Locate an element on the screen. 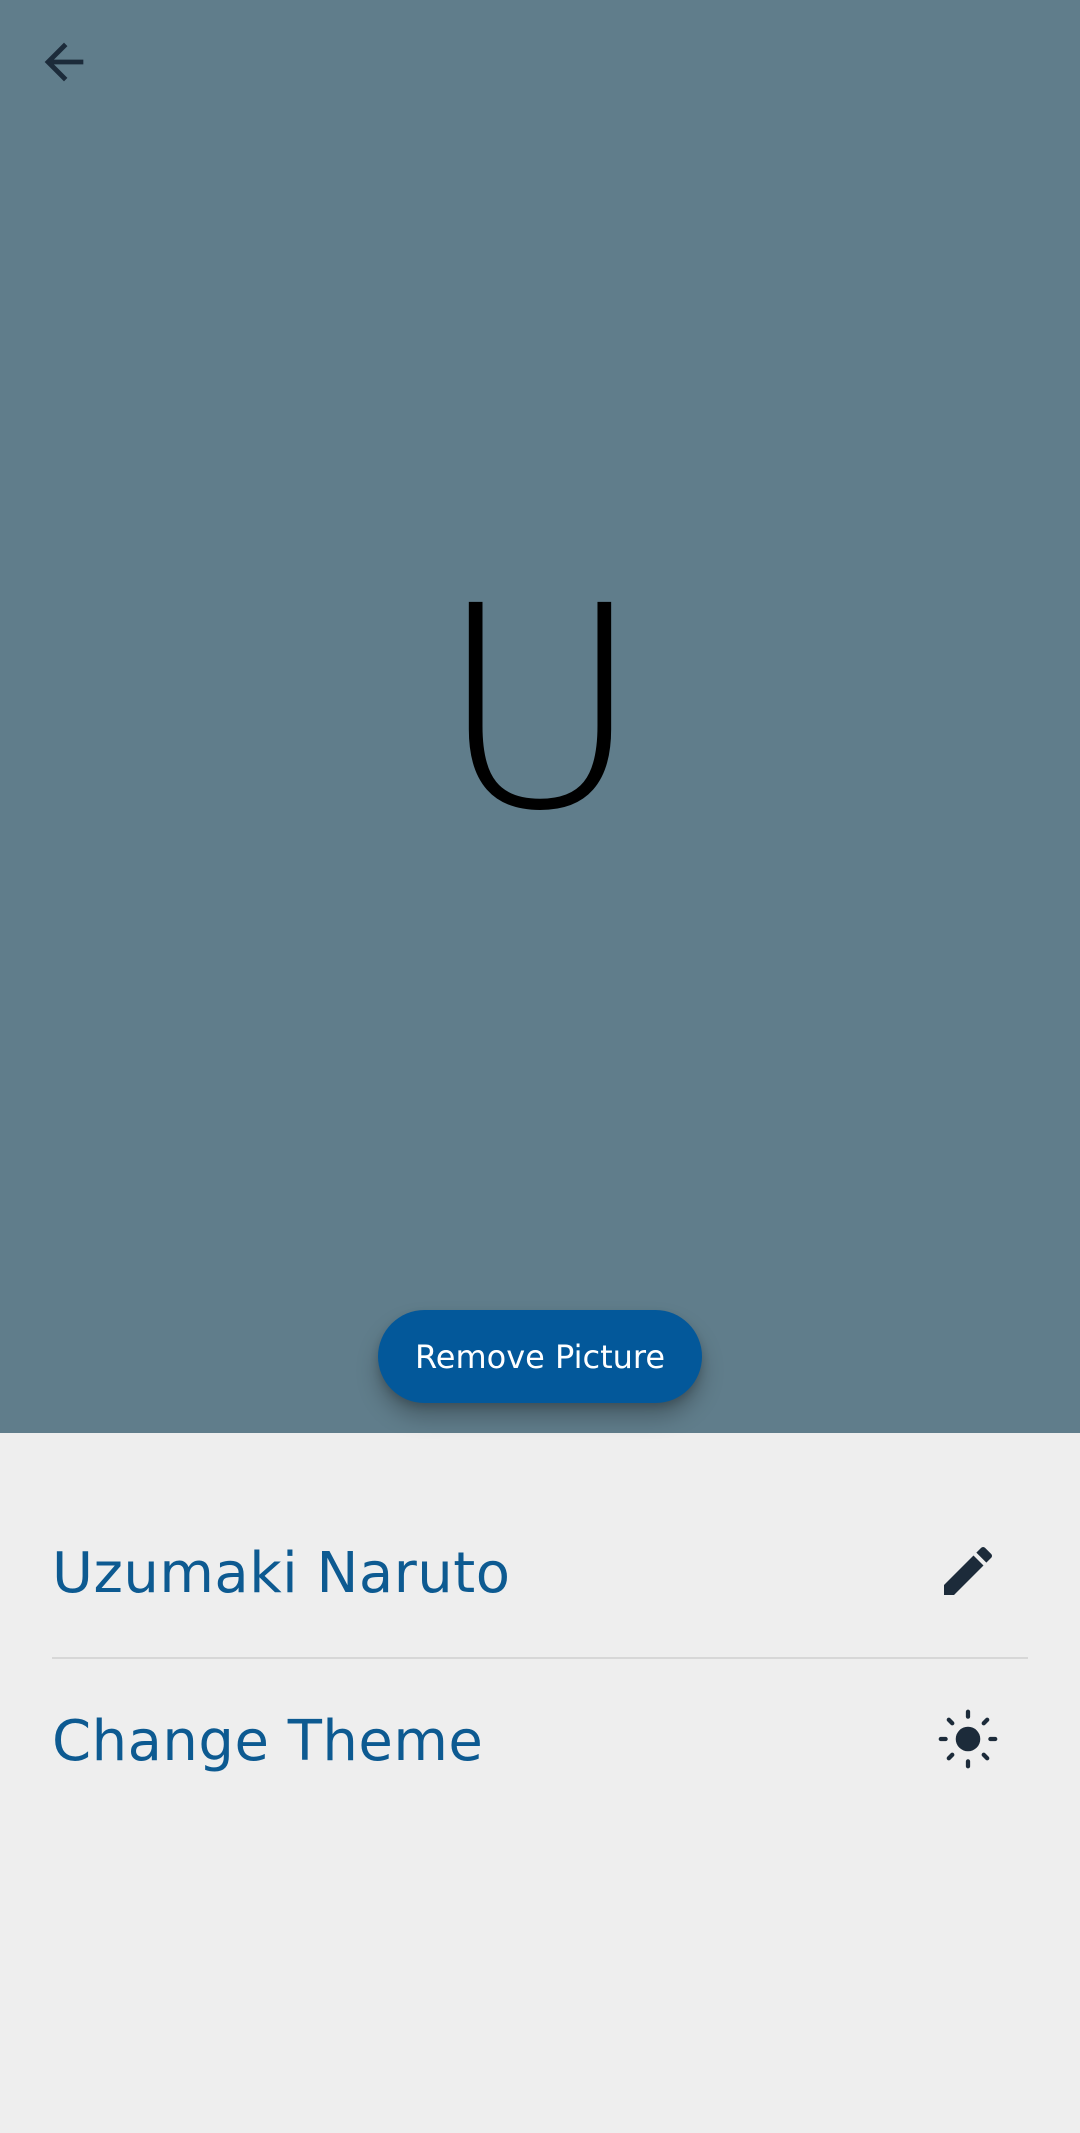  back-button is located at coordinates (64, 64).